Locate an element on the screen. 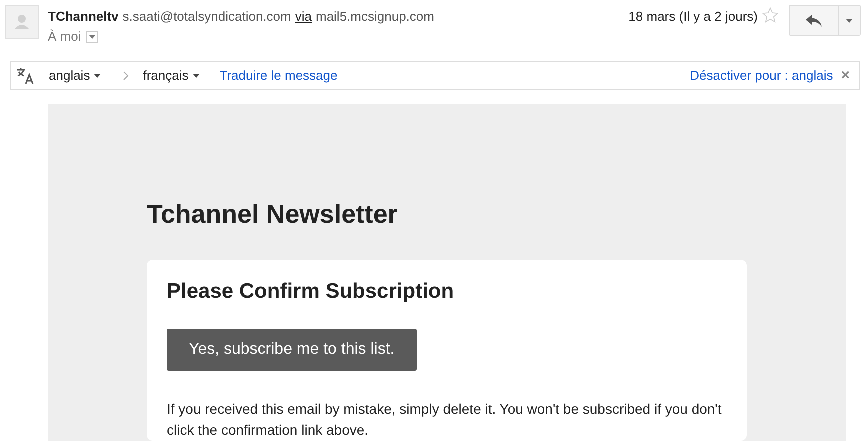  newsletter-title: Tchannel Newsletter is located at coordinates (273, 214).